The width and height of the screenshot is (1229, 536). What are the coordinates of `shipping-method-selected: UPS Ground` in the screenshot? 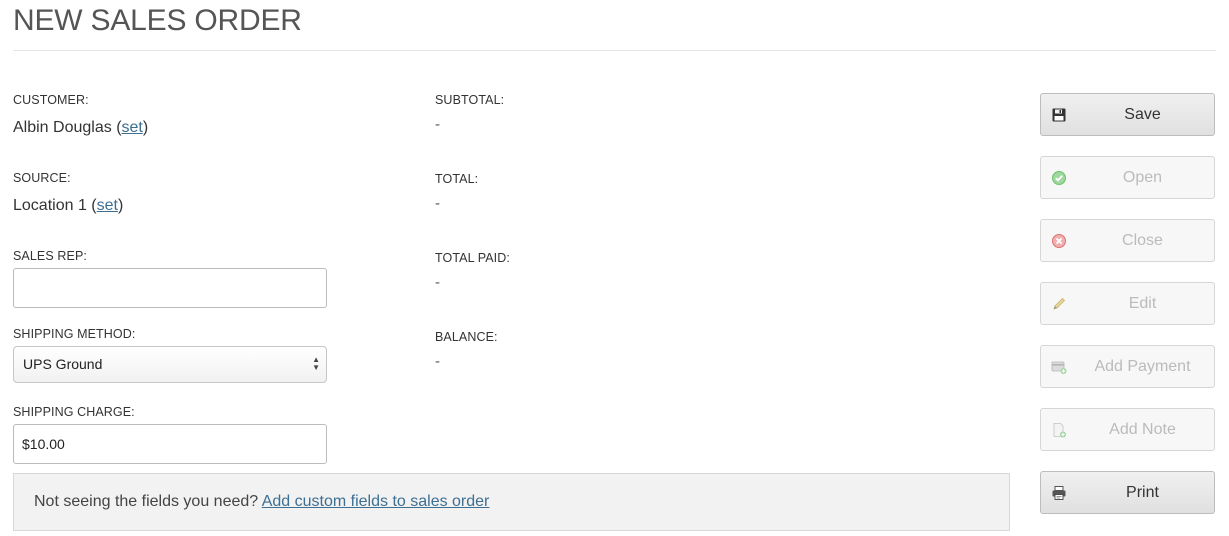 It's located at (63, 364).